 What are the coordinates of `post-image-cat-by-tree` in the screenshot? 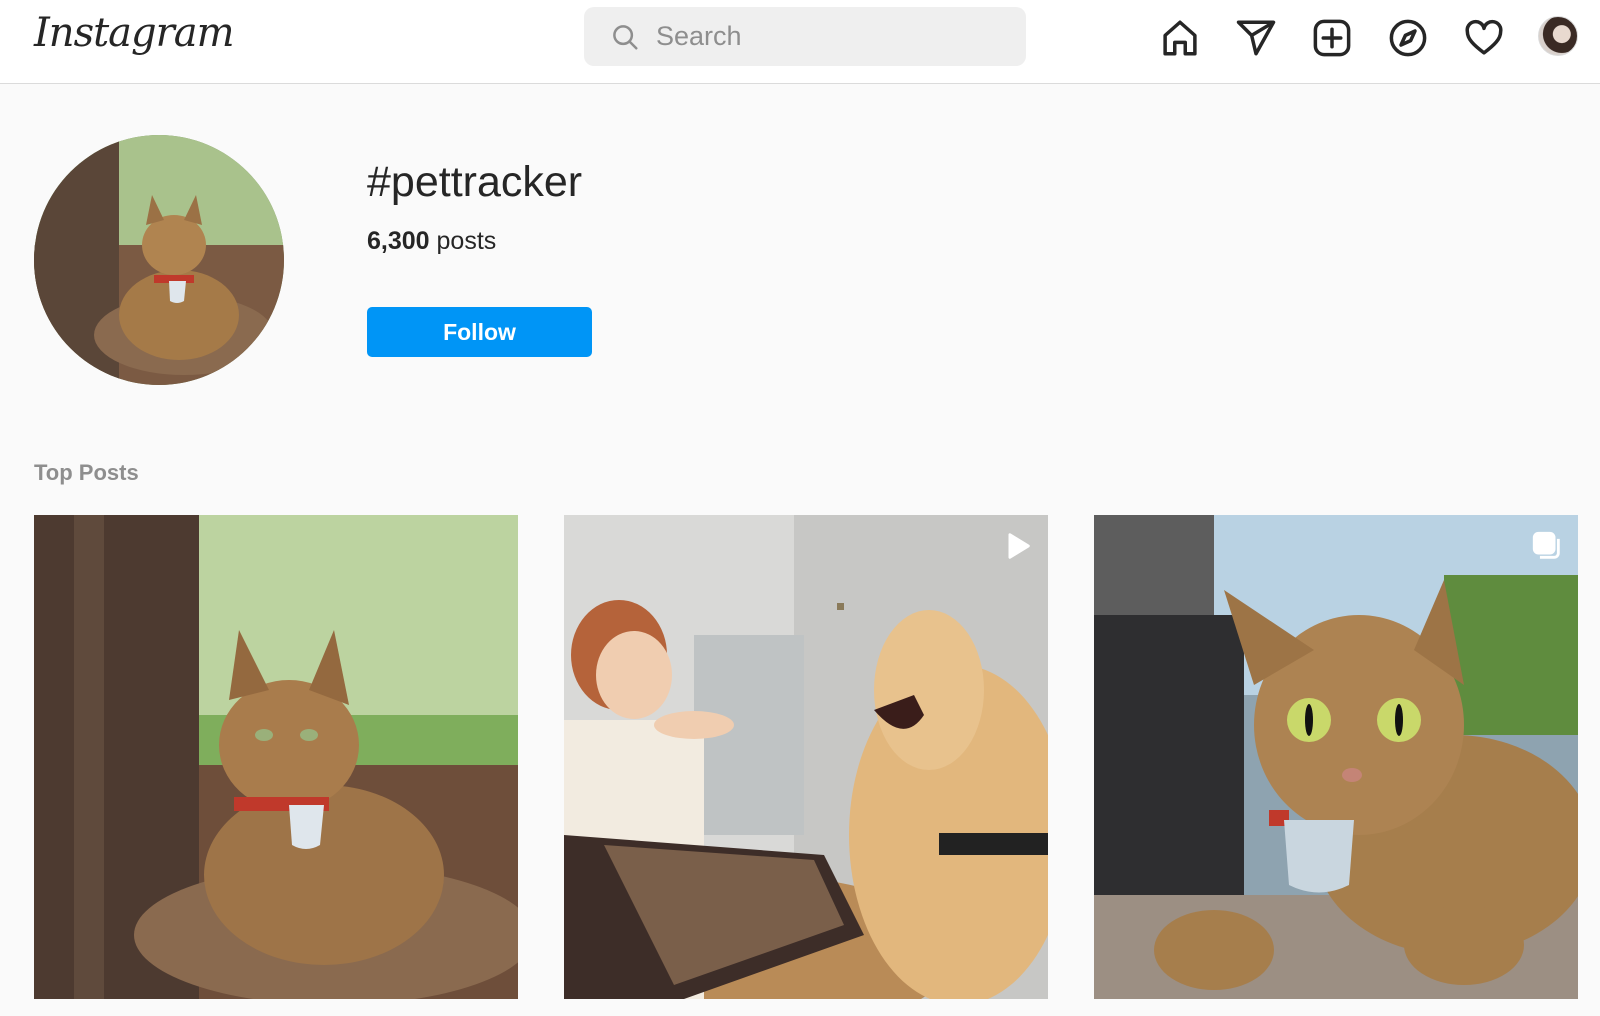 It's located at (276, 757).